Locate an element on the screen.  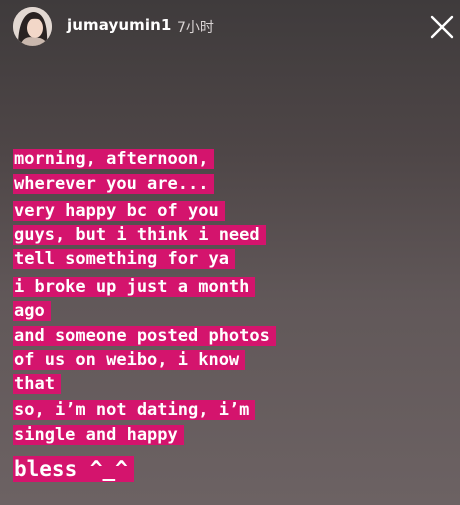
caption-line: i broke up just a month is located at coordinates (134, 287).